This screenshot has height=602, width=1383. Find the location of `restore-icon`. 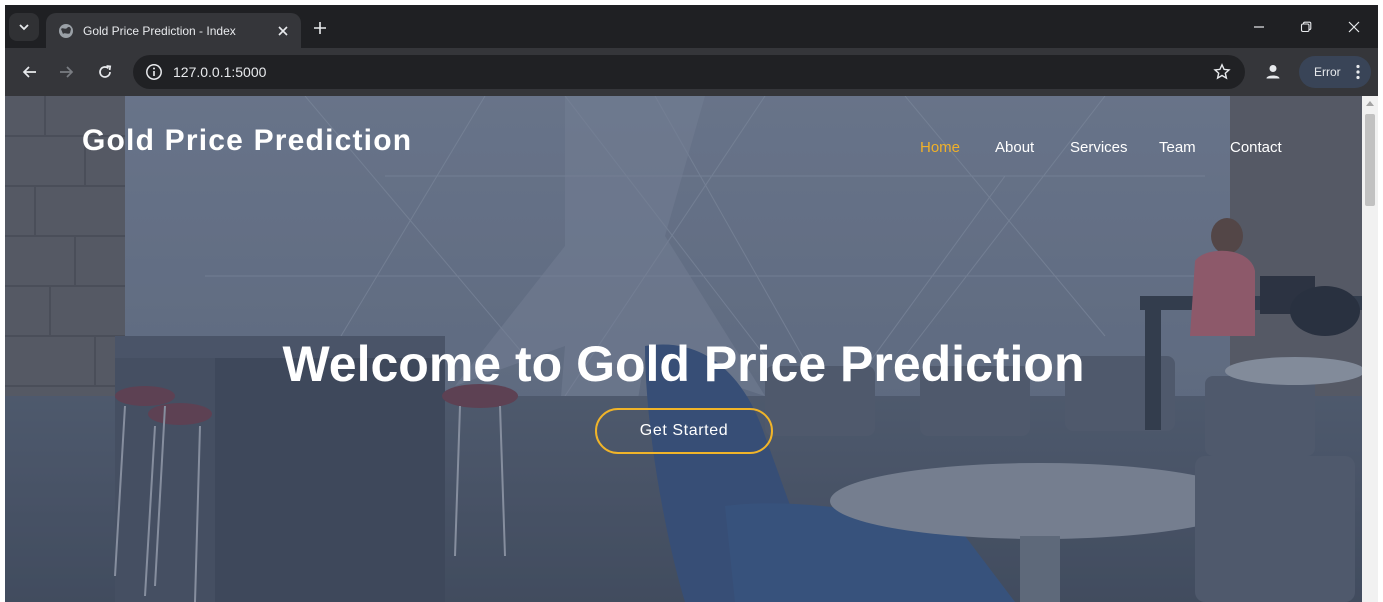

restore-icon is located at coordinates (1306, 27).